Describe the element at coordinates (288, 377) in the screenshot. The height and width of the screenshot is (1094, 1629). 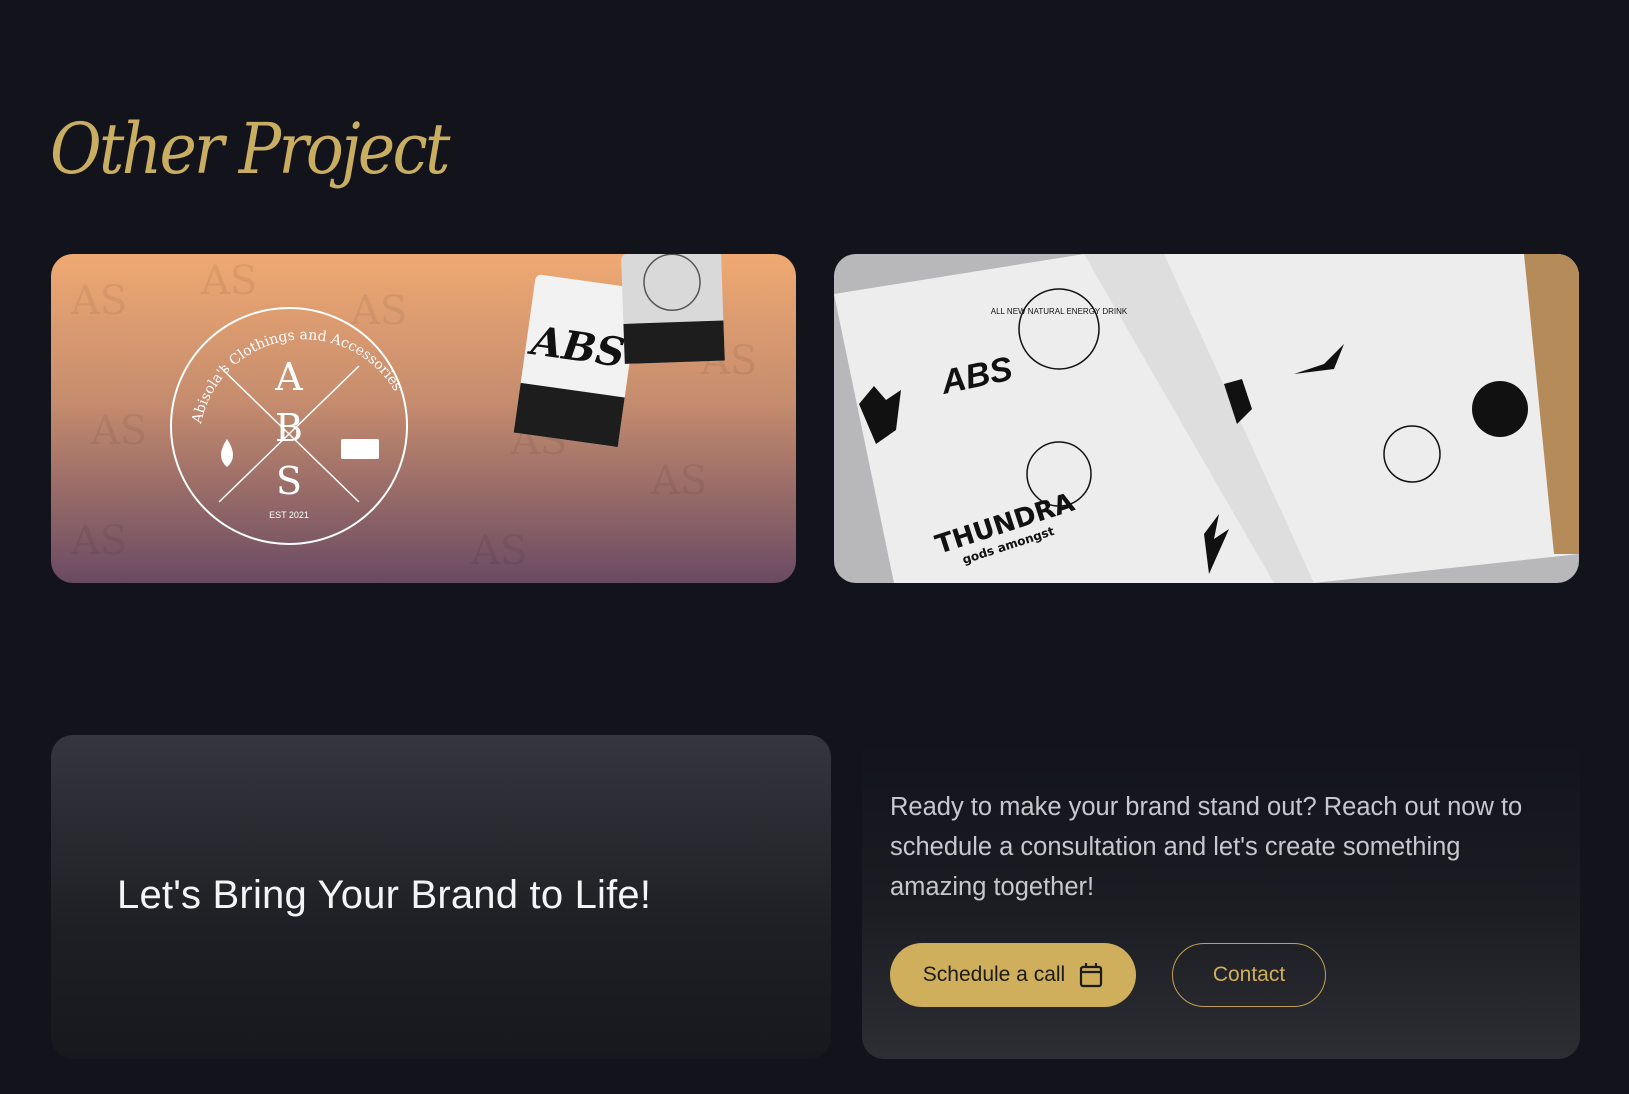
I see `logo-letter-a: A` at that location.